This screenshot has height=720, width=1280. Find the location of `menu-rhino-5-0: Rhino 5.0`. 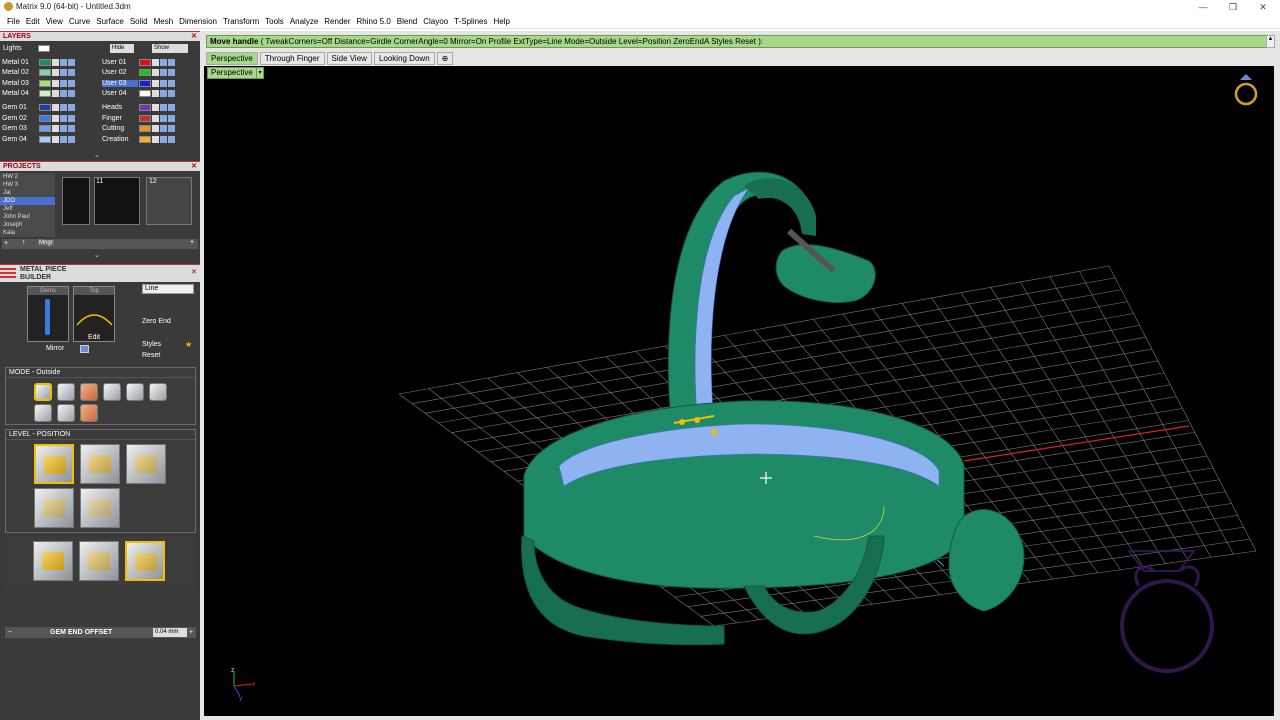

menu-rhino-5-0: Rhino 5.0 is located at coordinates (374, 21).